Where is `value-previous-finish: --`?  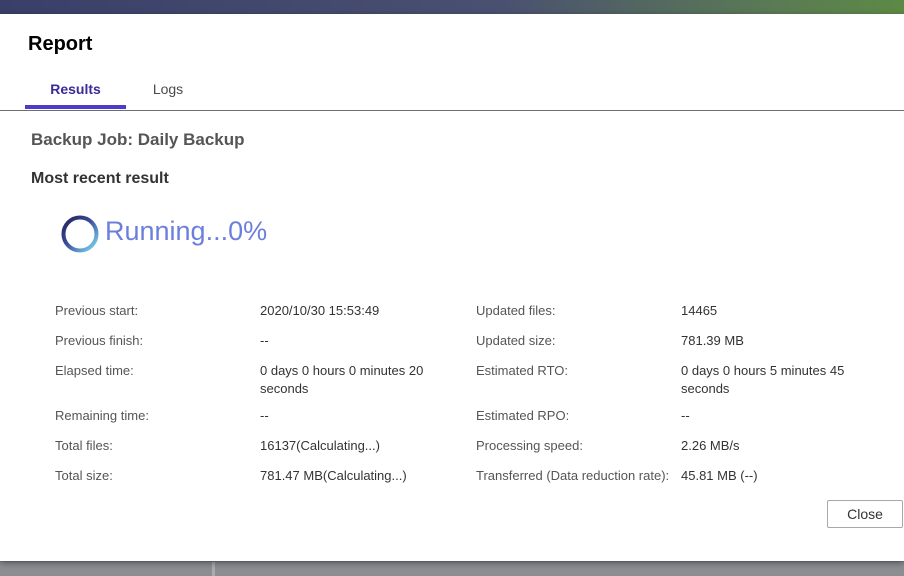
value-previous-finish: -- is located at coordinates (264, 340).